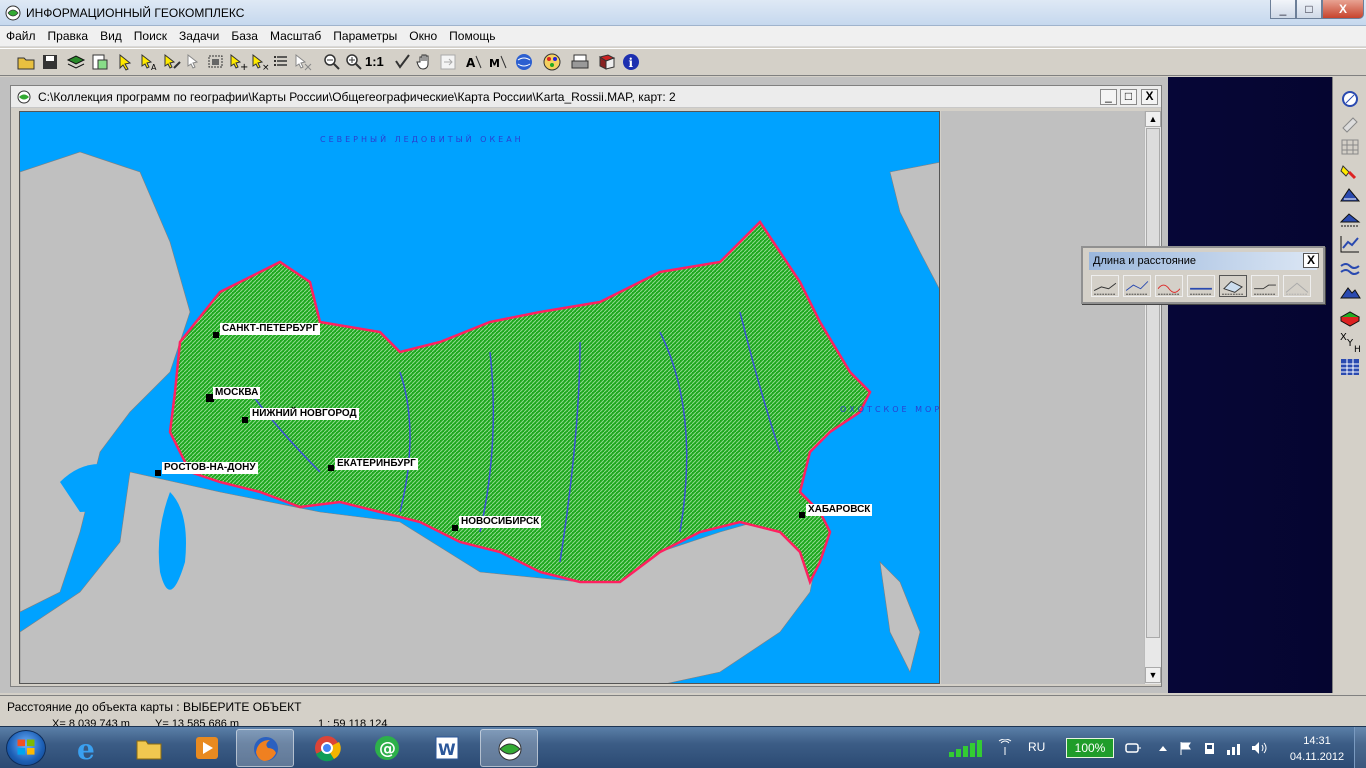 This screenshot has width=1366, height=768. I want to click on minimize-button: _, so click(1283, 9).